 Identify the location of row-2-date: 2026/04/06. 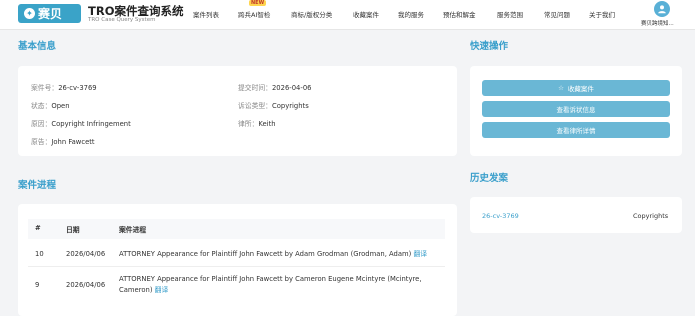
(86, 285).